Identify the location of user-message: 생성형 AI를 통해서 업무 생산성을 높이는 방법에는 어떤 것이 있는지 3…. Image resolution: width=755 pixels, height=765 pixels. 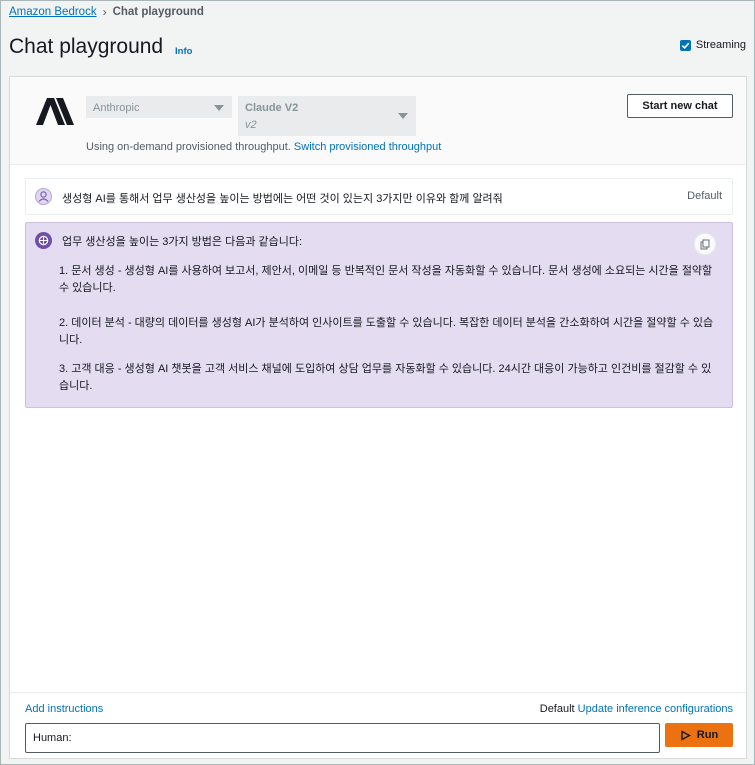
(379, 196).